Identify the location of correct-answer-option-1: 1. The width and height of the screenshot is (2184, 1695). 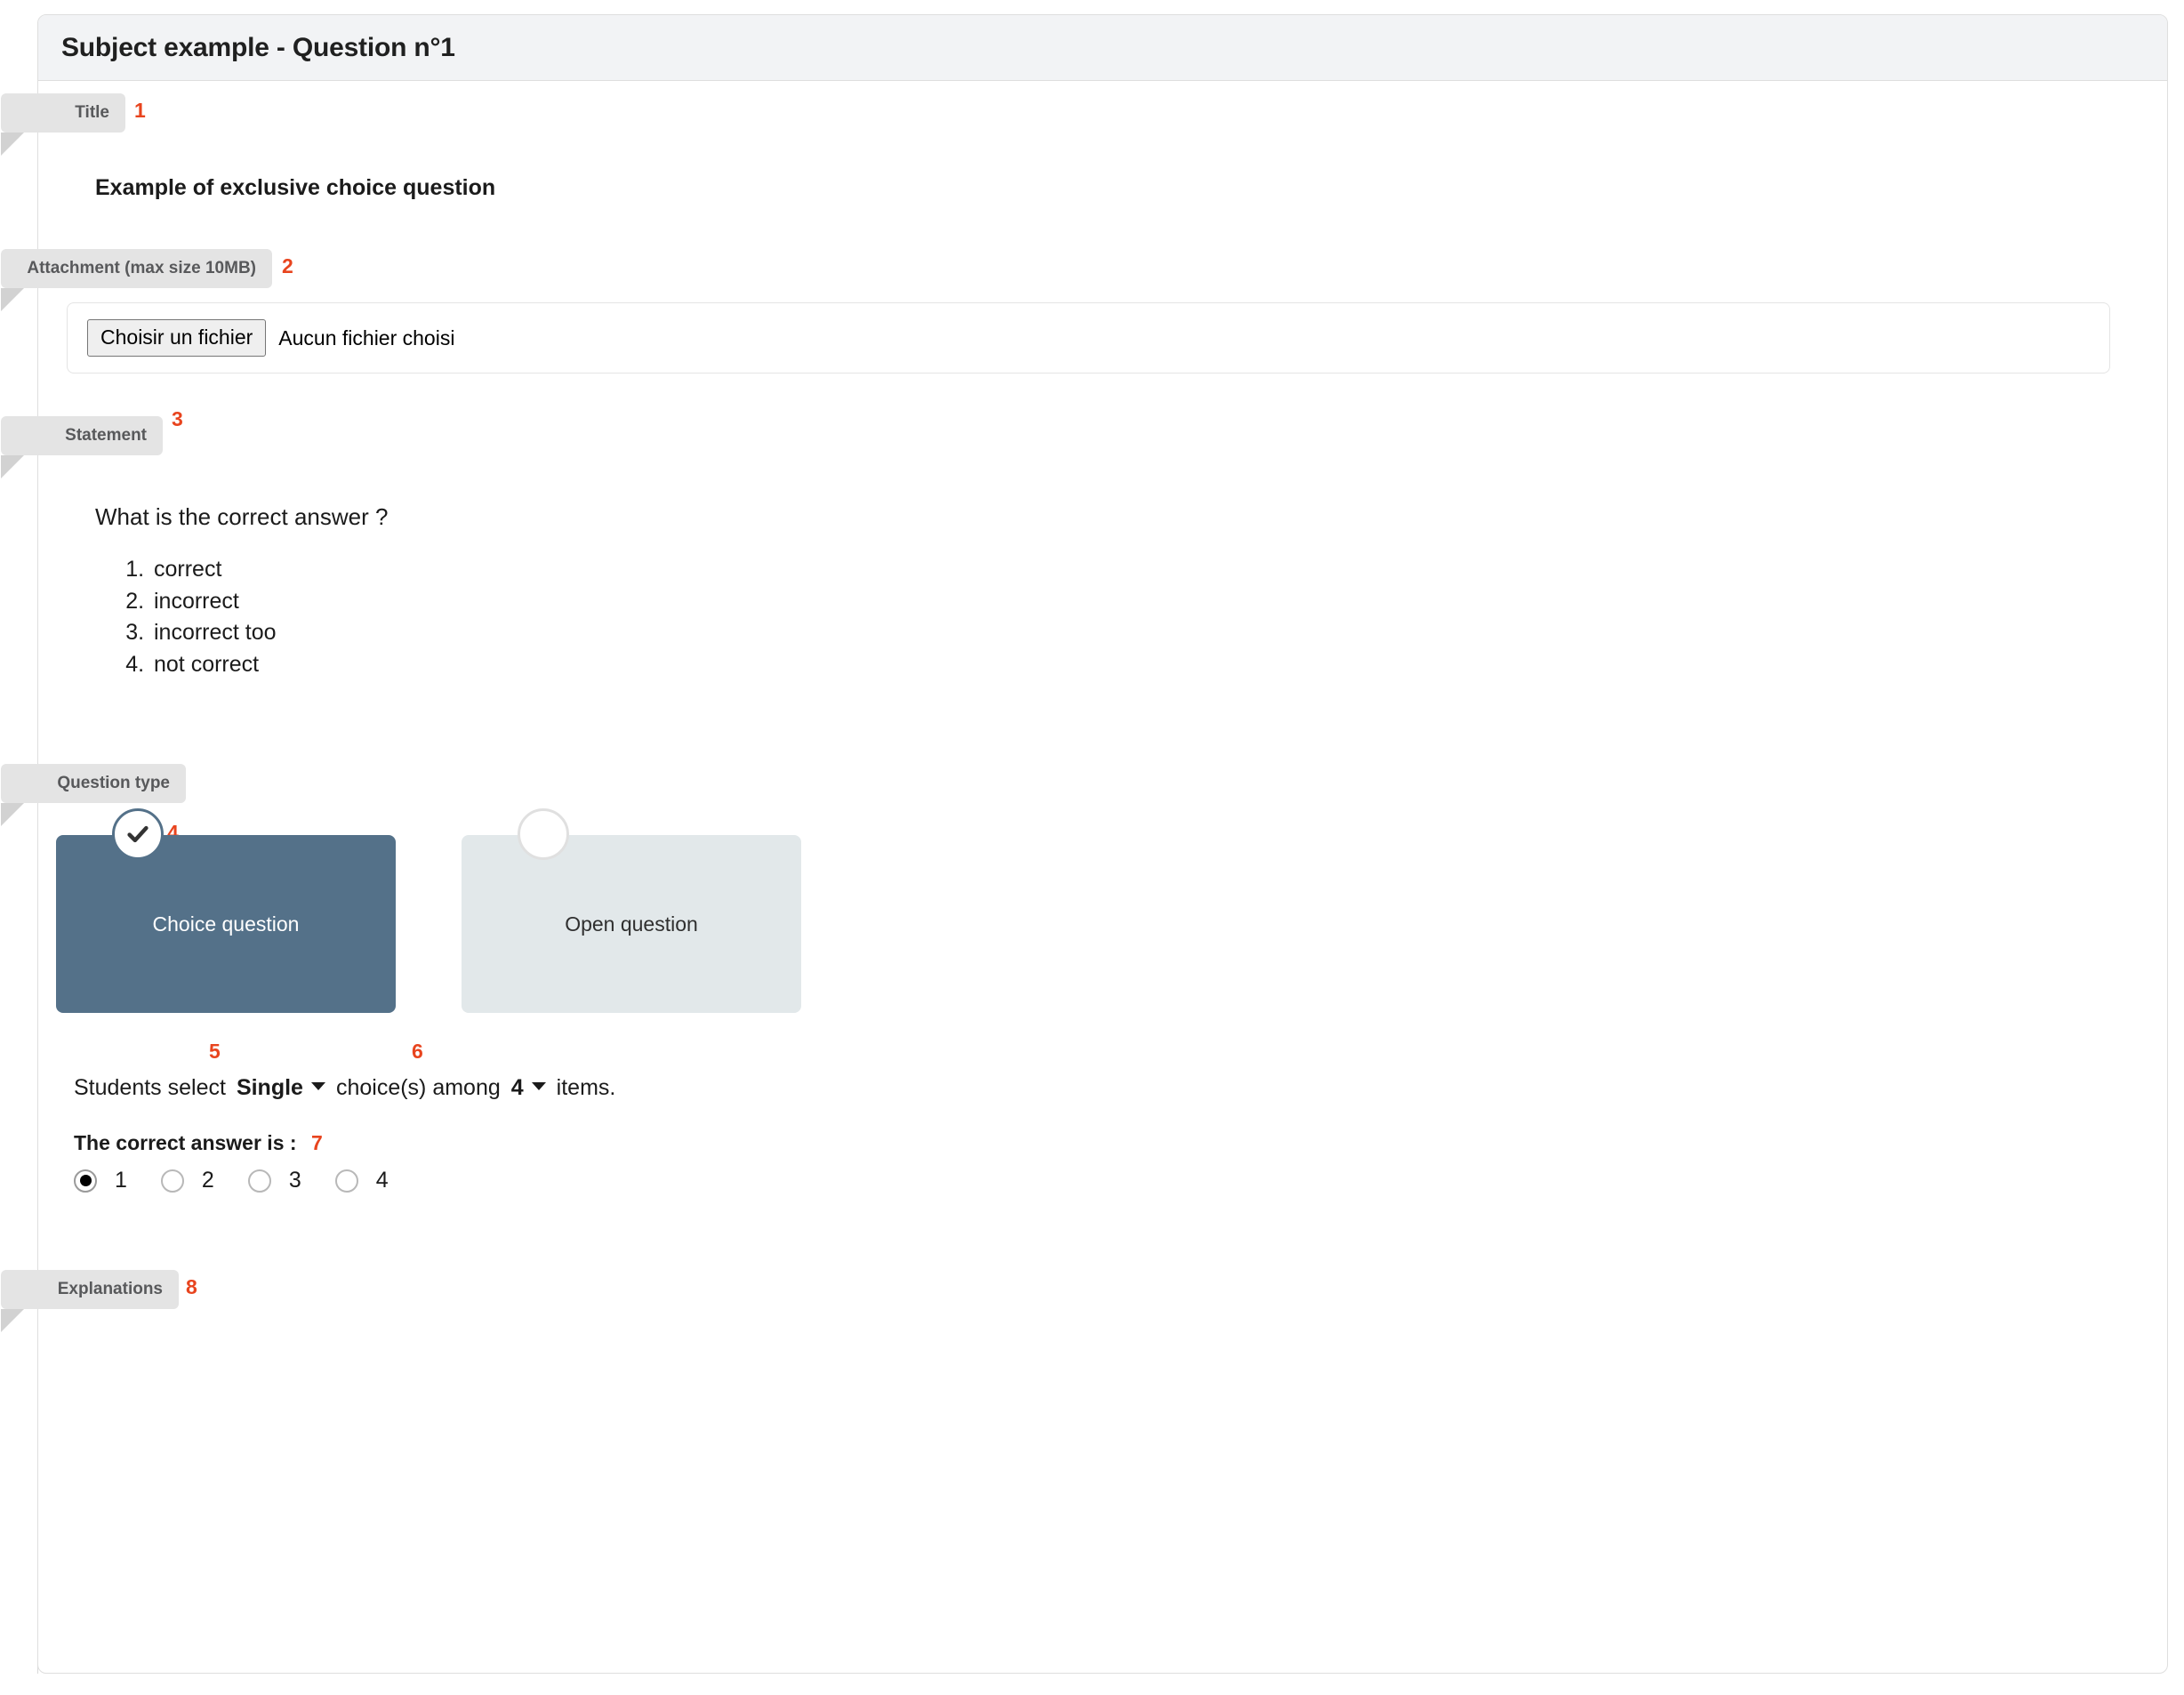
(100, 1180).